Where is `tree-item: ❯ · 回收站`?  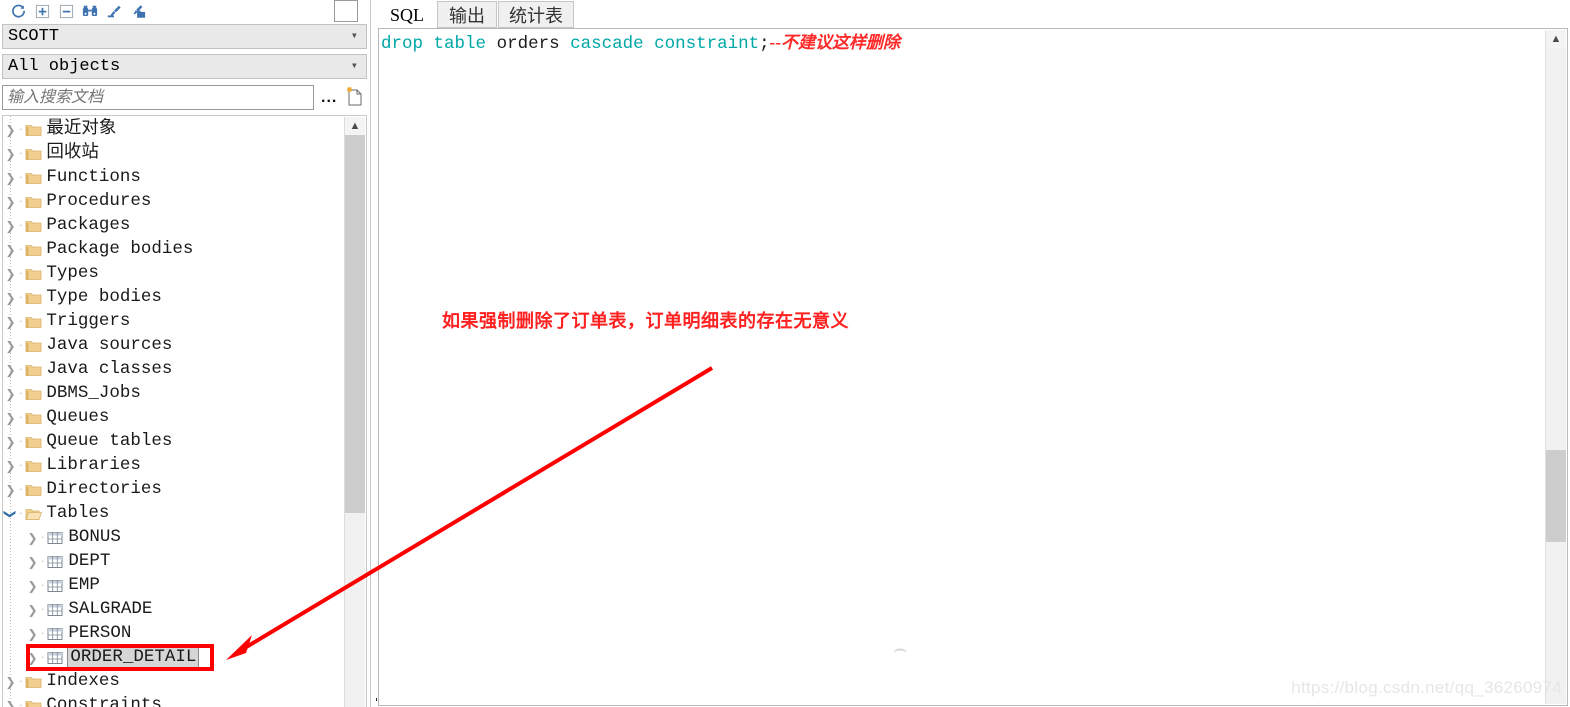
tree-item: ❯ · 回收站 is located at coordinates (174, 154).